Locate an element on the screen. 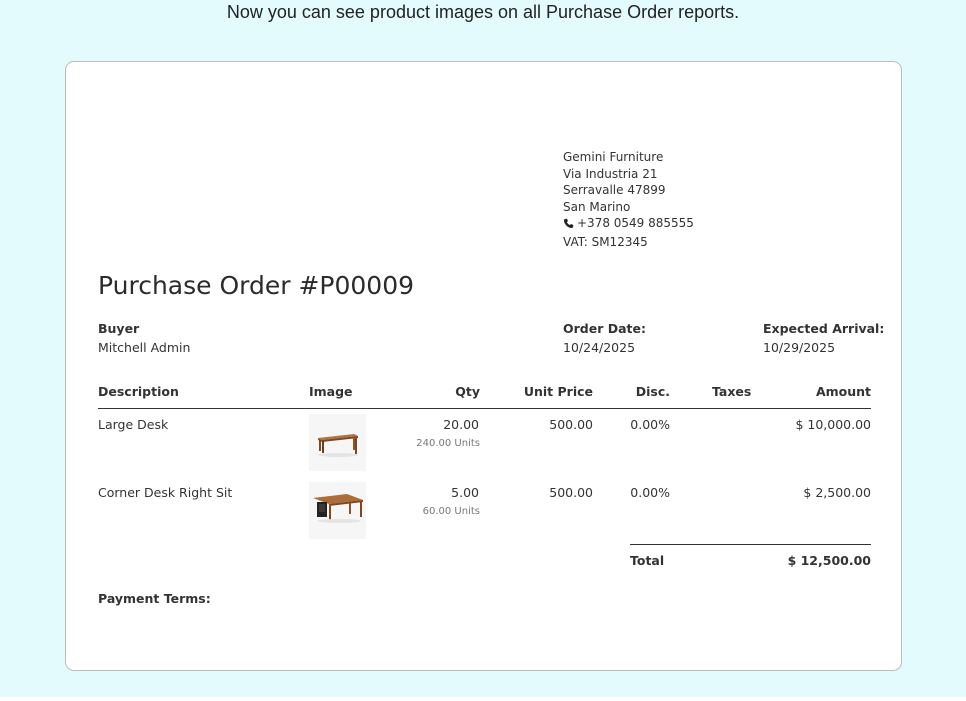 This screenshot has height=701, width=966. column-header-disc: Disc. is located at coordinates (652, 391).